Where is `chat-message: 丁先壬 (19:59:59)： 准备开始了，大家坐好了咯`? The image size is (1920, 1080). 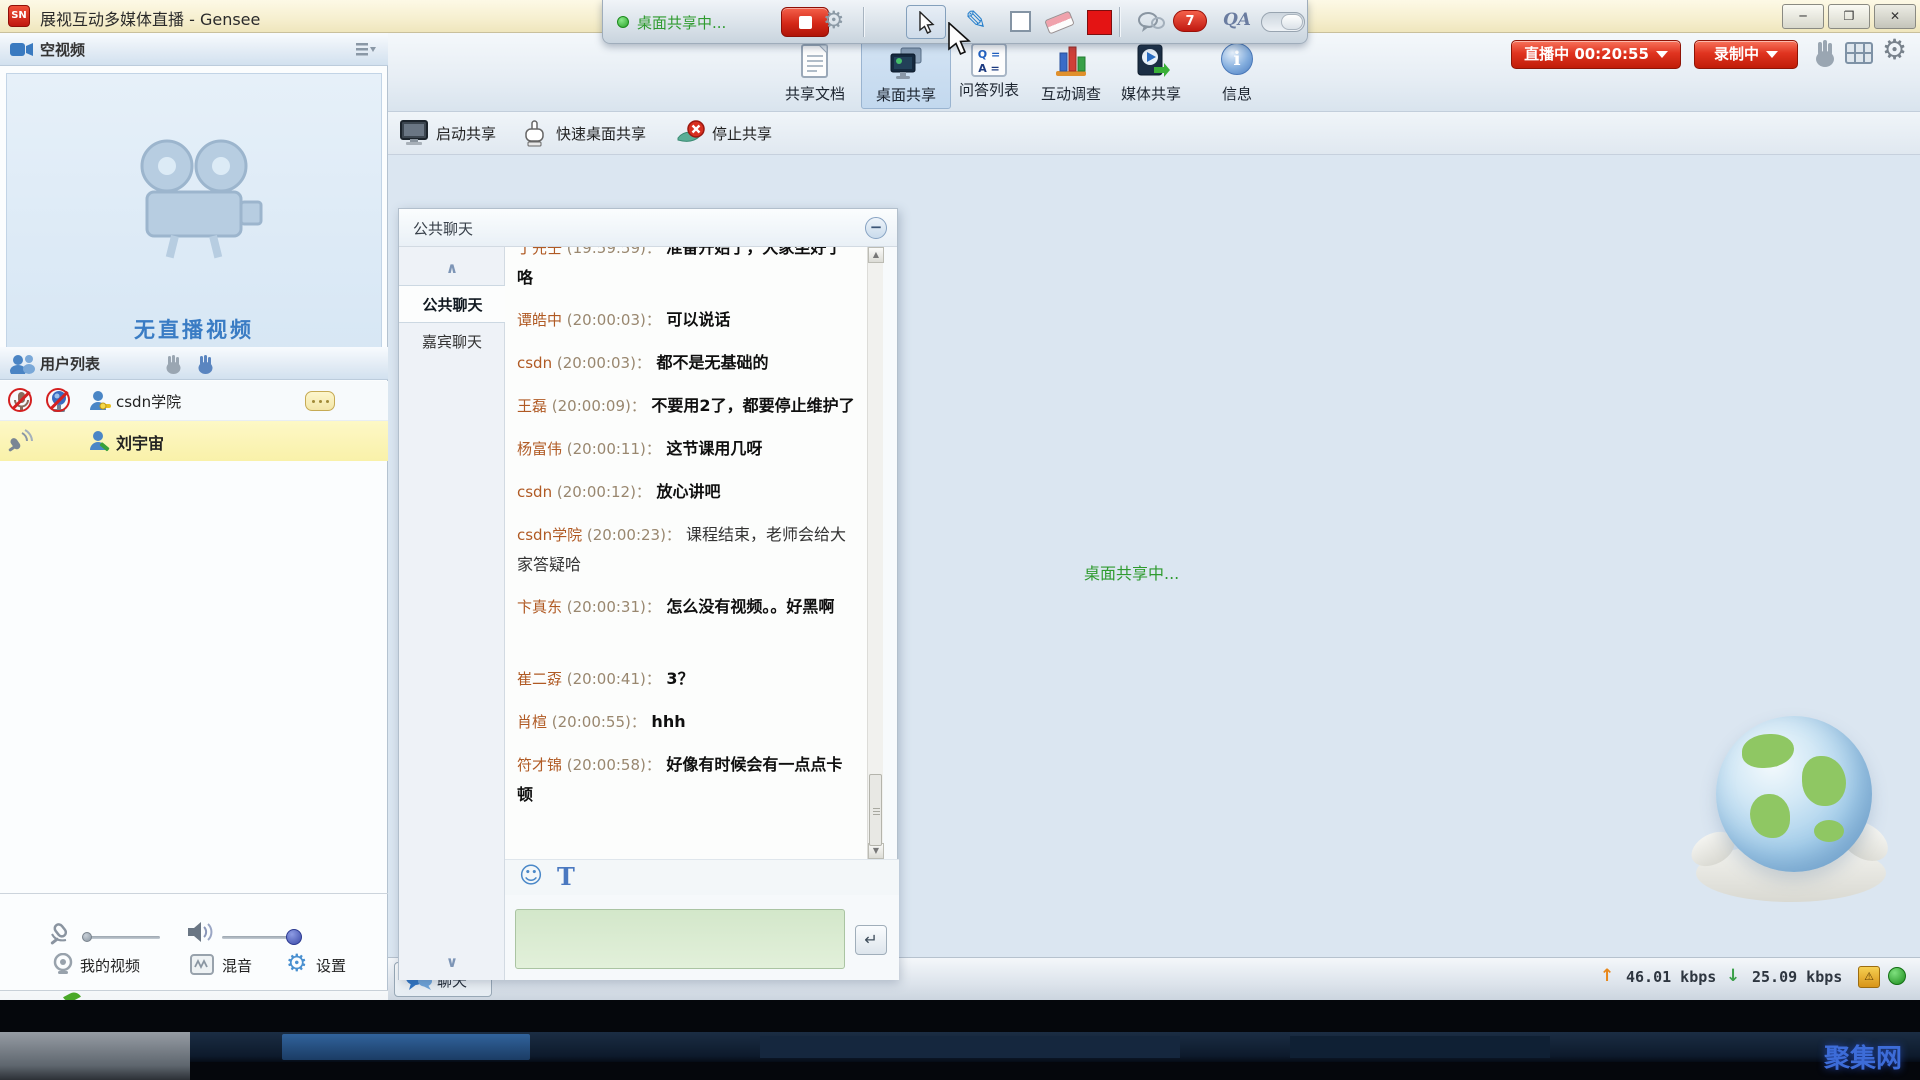
chat-message: 丁先壬 (19:59:59)： 准备开始了，大家坐好了咯 is located at coordinates (680, 267).